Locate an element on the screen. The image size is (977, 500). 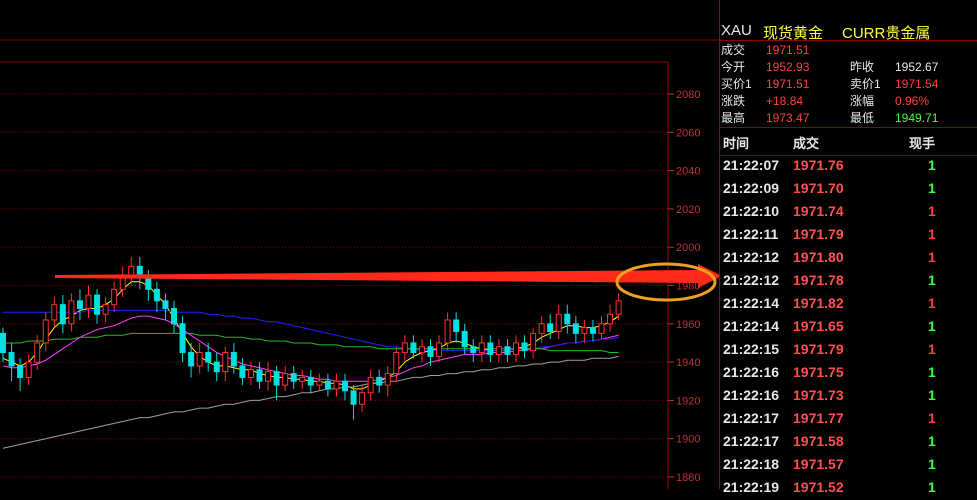
axis-tick-label: 1900 is located at coordinates (688, 440).